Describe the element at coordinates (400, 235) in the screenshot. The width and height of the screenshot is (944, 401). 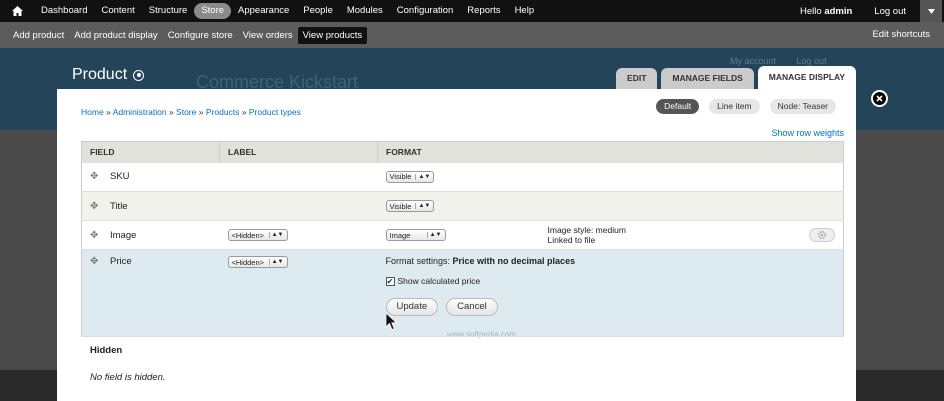
I see `format-select-value: Image` at that location.